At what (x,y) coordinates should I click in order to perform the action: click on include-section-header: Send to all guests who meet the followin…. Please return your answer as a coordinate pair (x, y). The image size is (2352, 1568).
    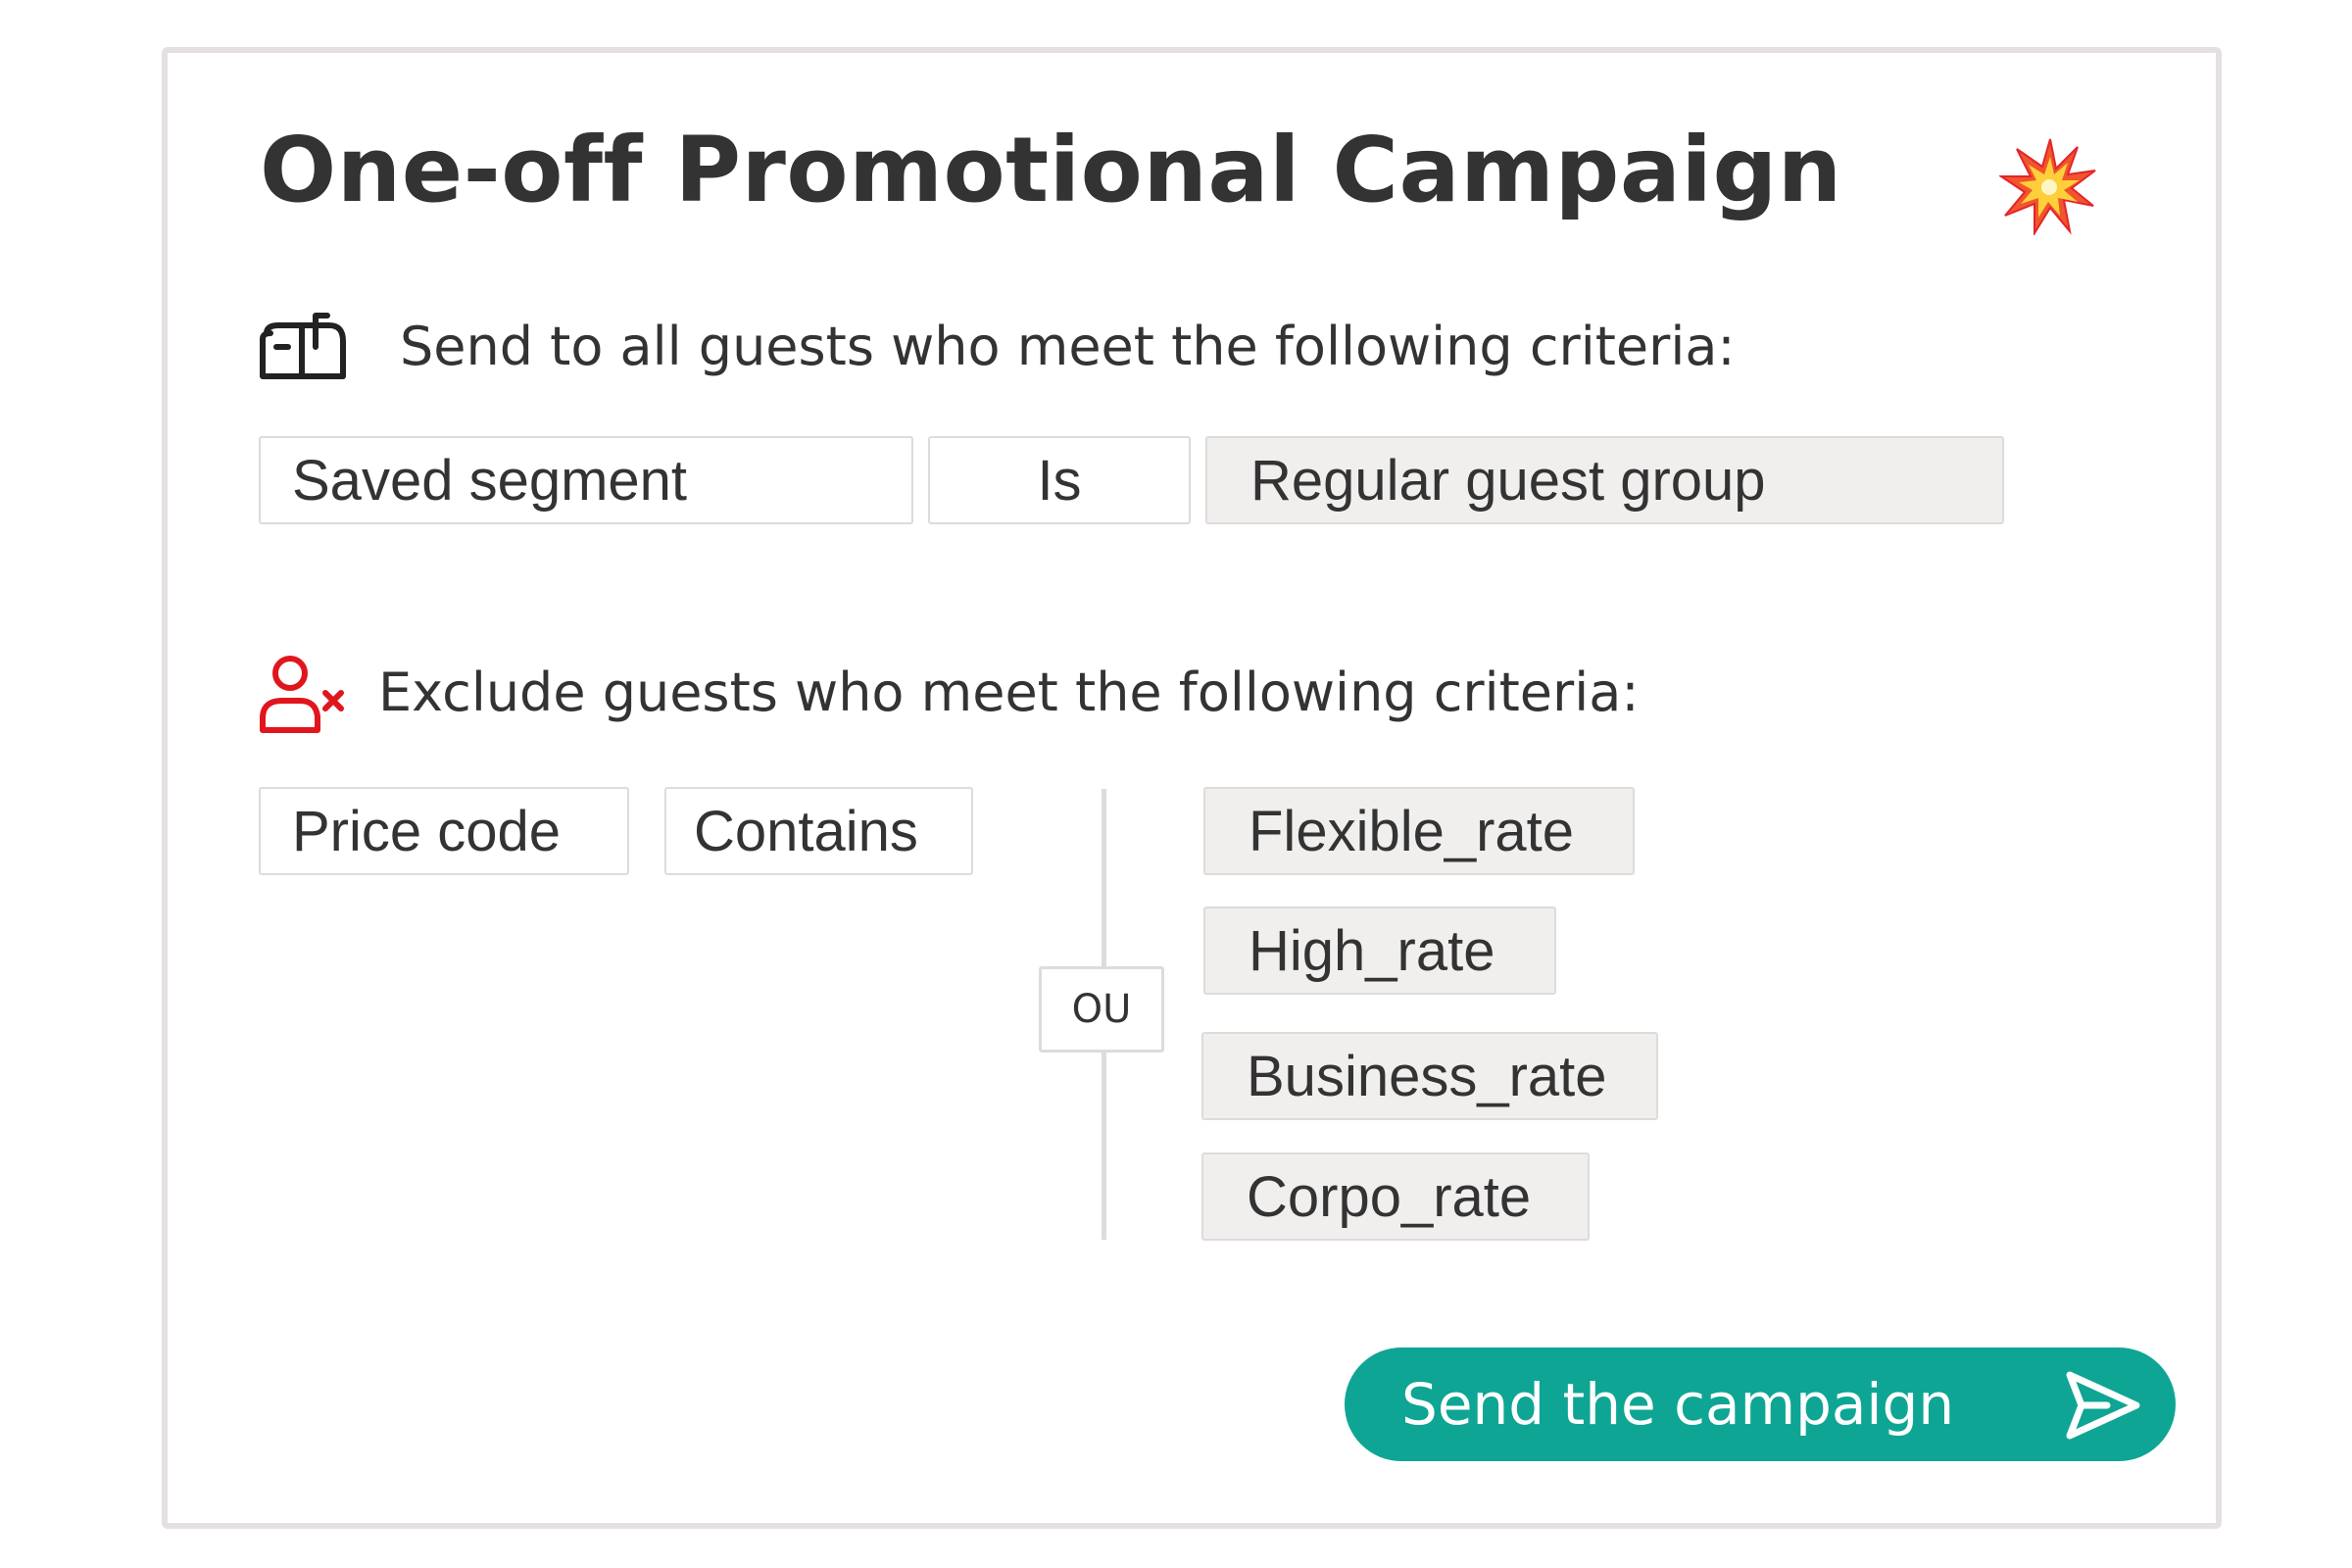
    Looking at the image, I should click on (996, 347).